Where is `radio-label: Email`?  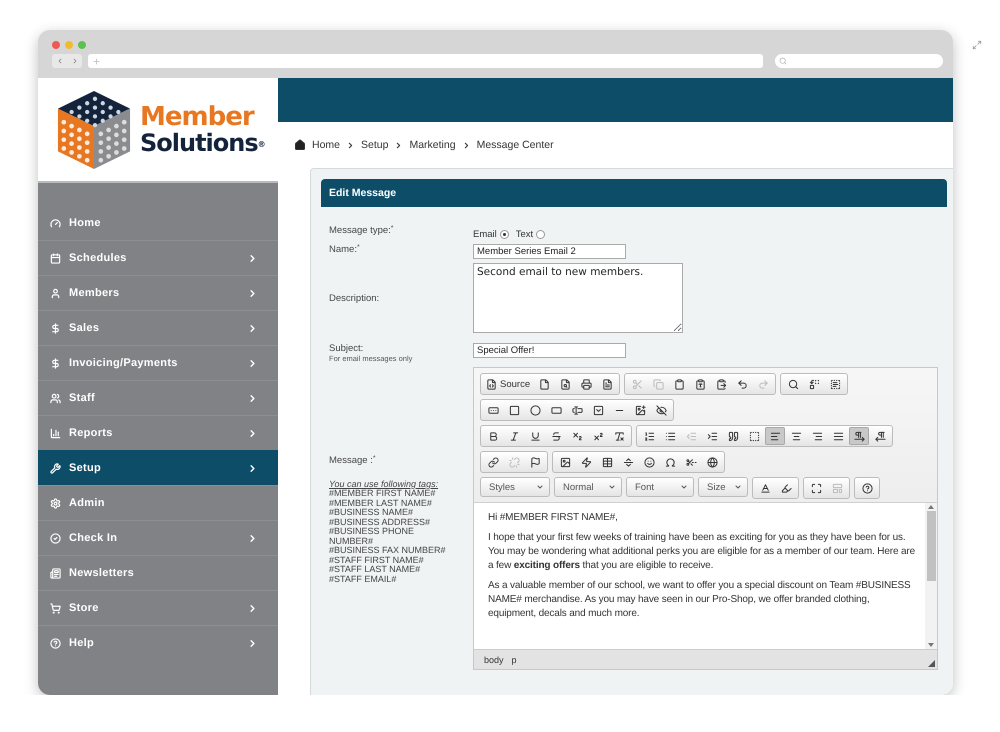
radio-label: Email is located at coordinates (485, 234).